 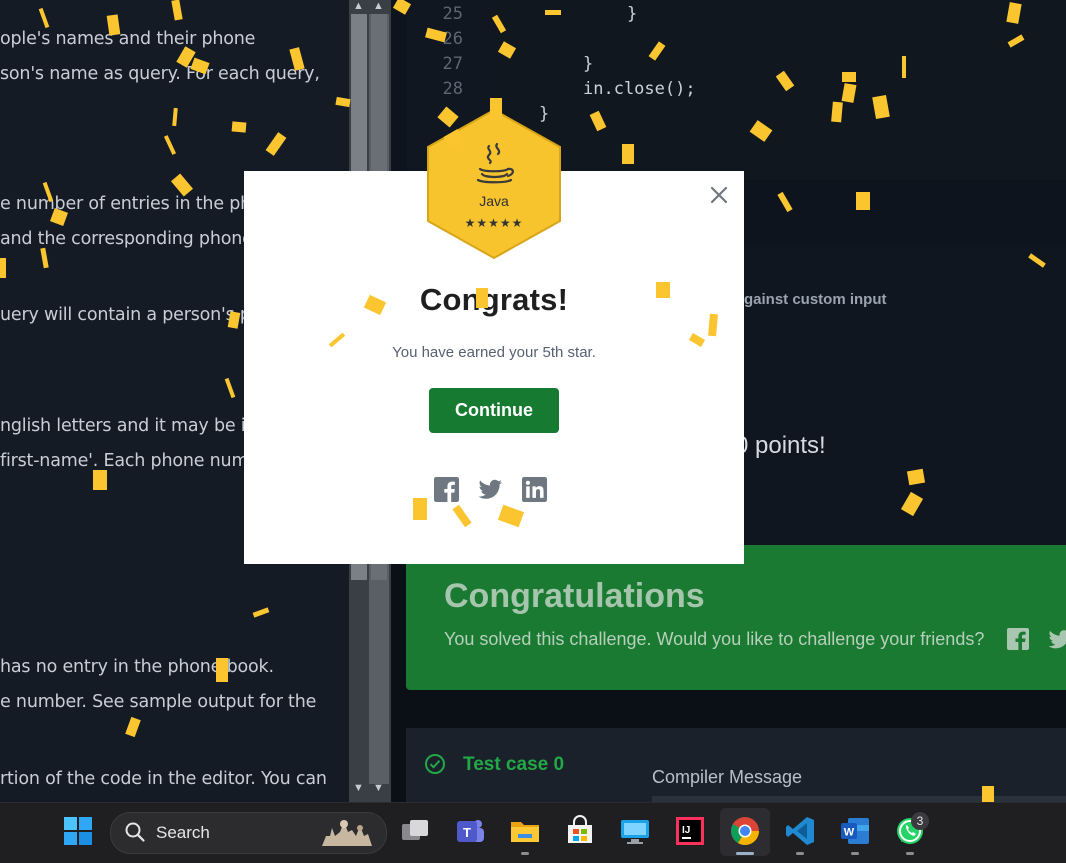 What do you see at coordinates (800, 831) in the screenshot?
I see `vscode-icon` at bounding box center [800, 831].